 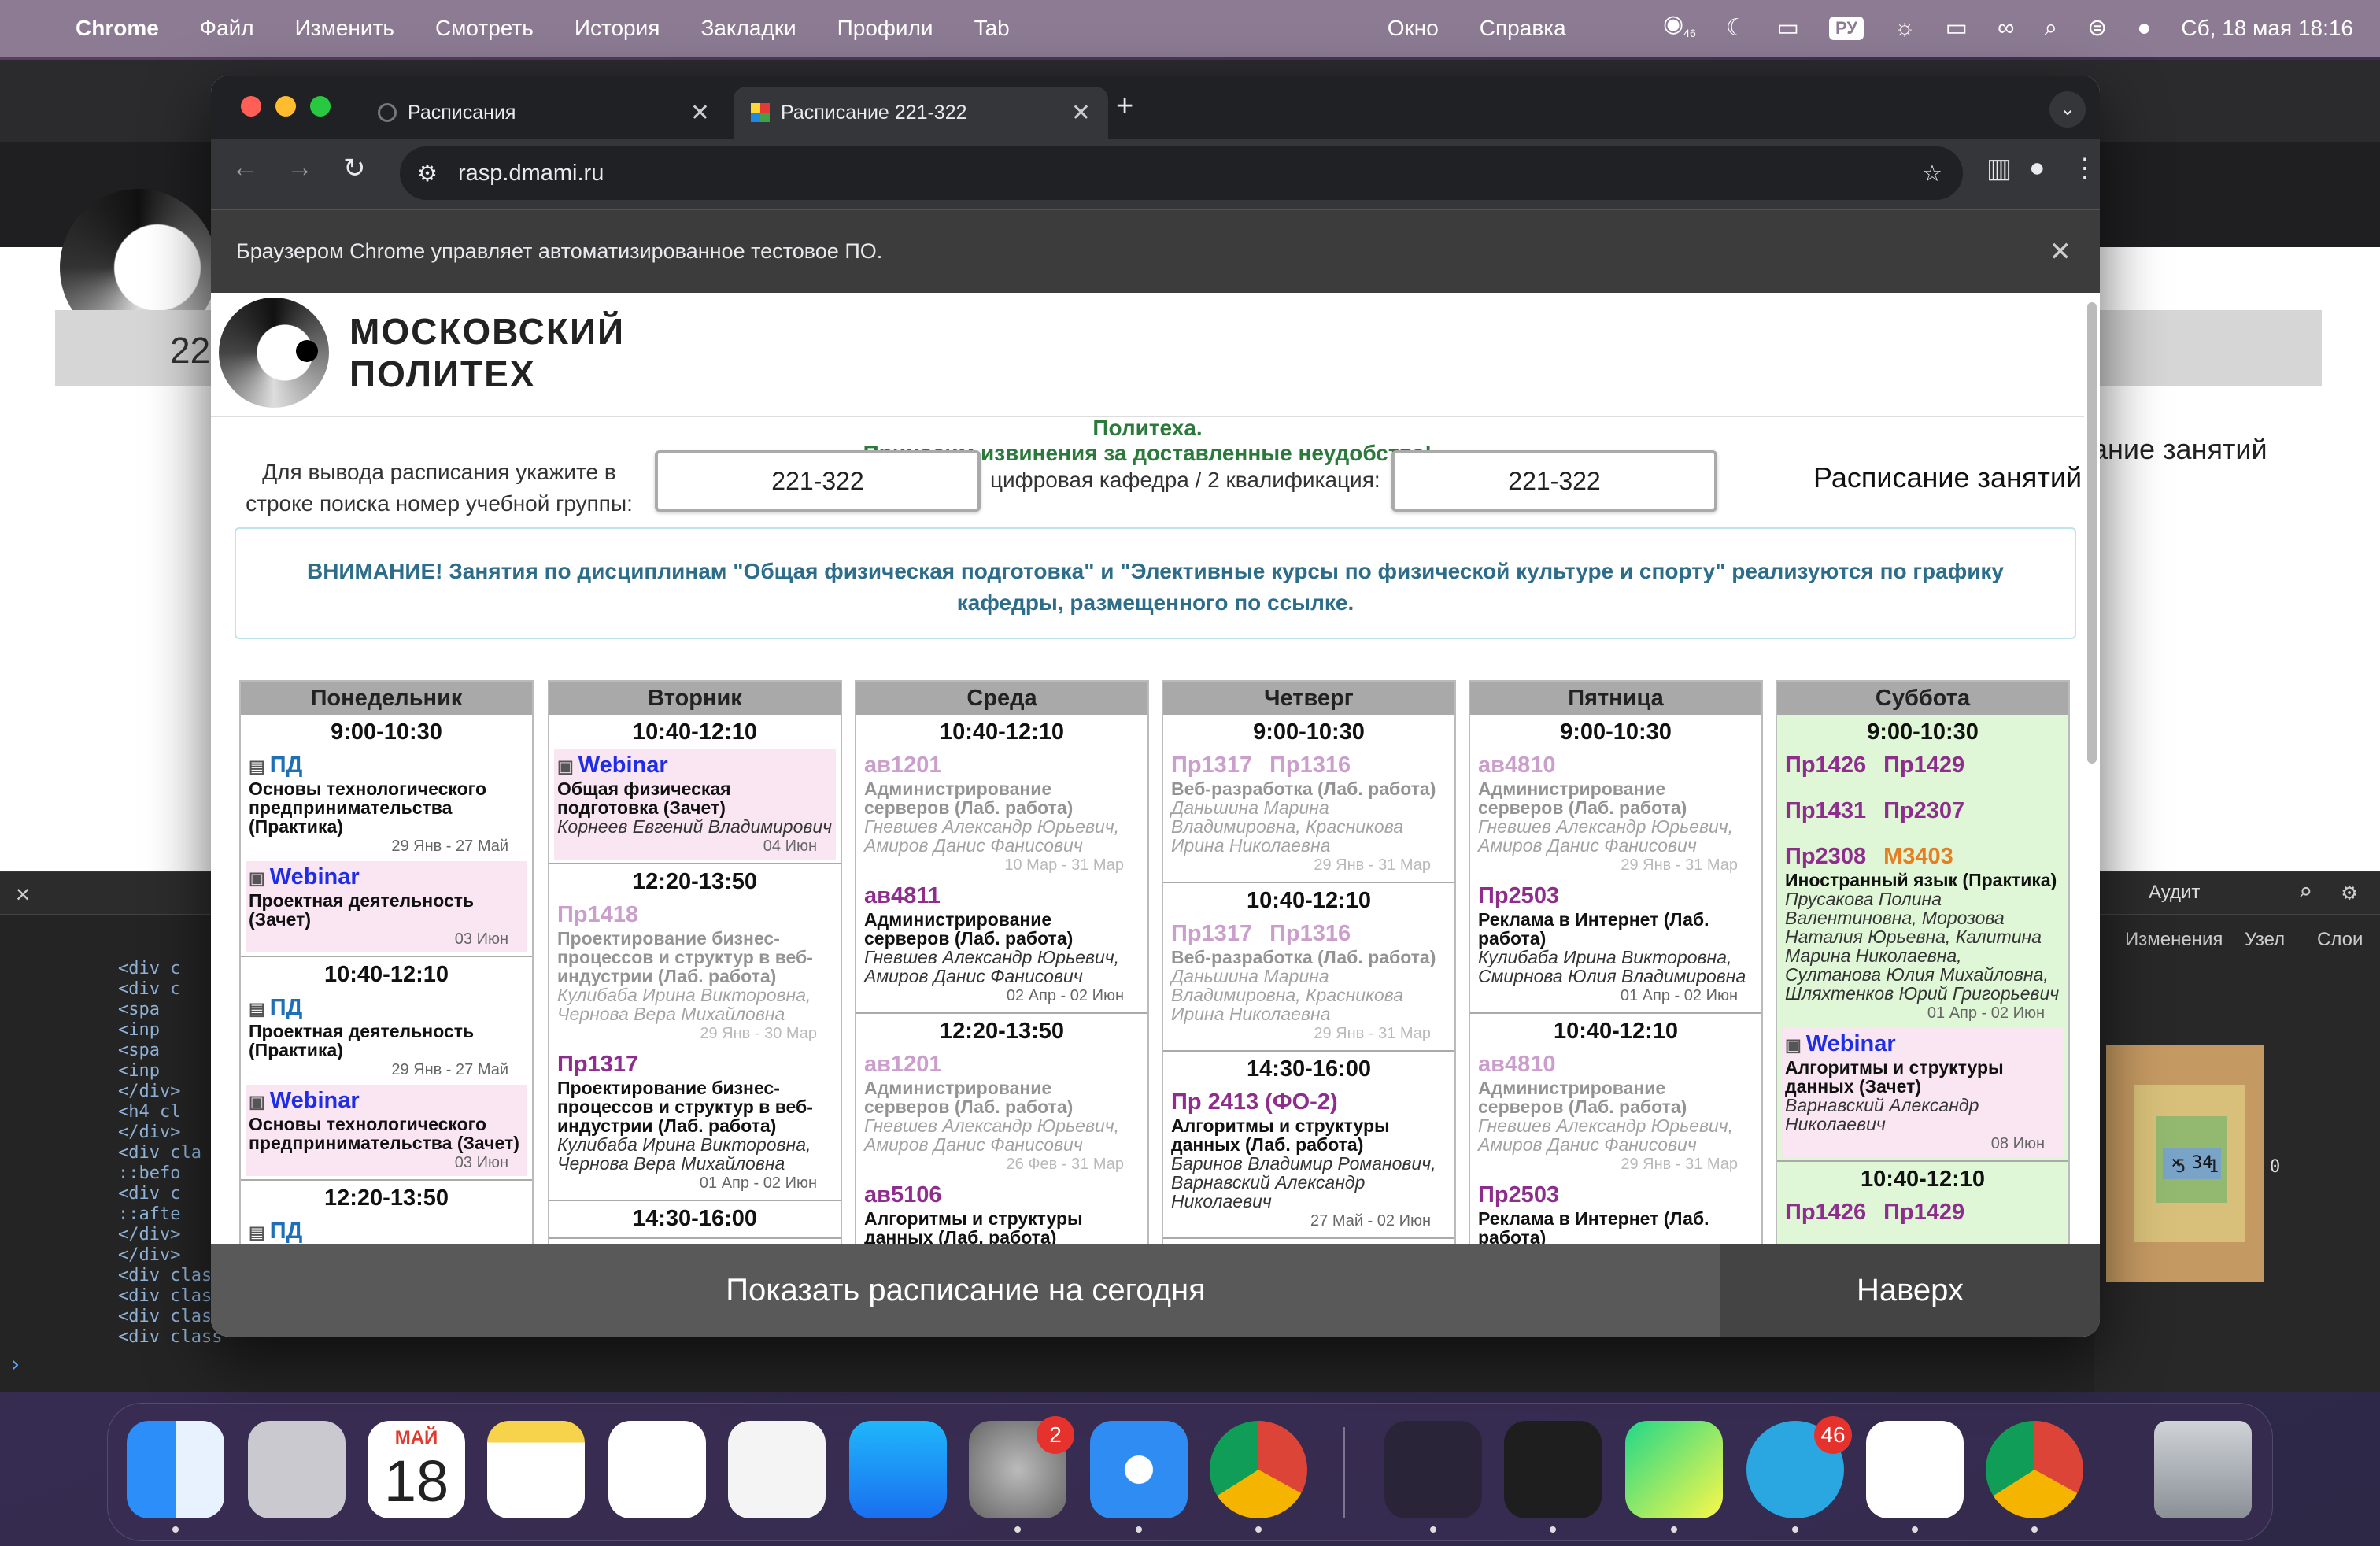 I want to click on bookmark-star-icon: ☆, so click(x=1932, y=173).